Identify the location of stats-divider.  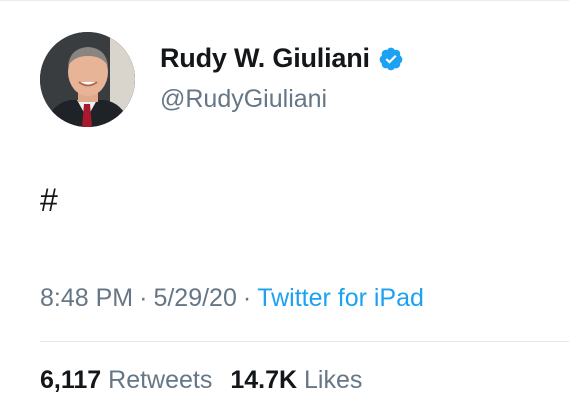
(304, 341).